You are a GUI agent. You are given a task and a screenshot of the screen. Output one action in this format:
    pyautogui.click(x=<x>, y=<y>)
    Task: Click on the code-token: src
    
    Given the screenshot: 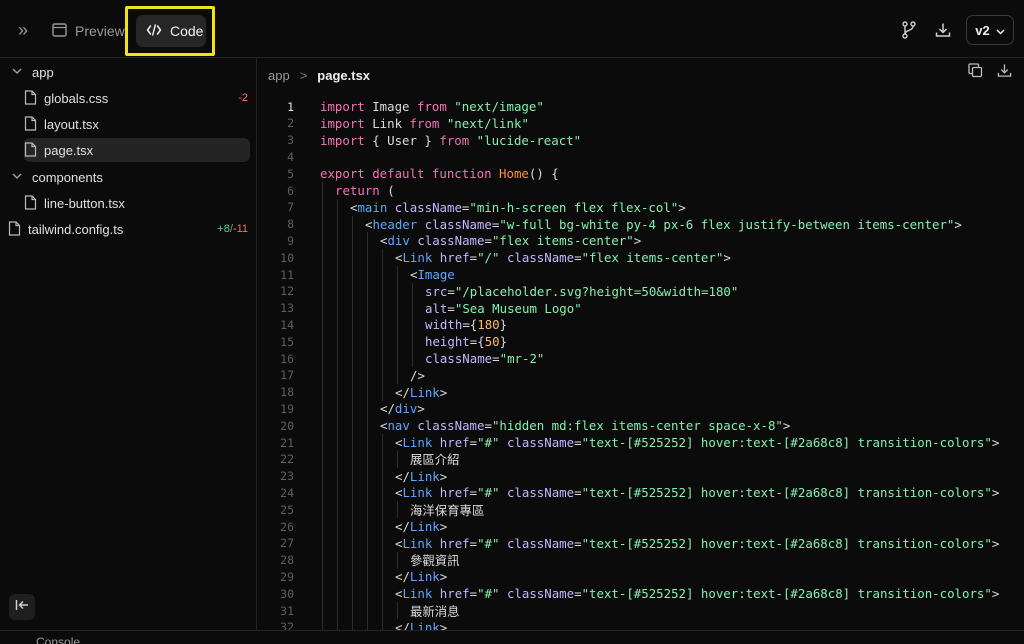 What is the action you would take?
    pyautogui.click(x=436, y=291)
    